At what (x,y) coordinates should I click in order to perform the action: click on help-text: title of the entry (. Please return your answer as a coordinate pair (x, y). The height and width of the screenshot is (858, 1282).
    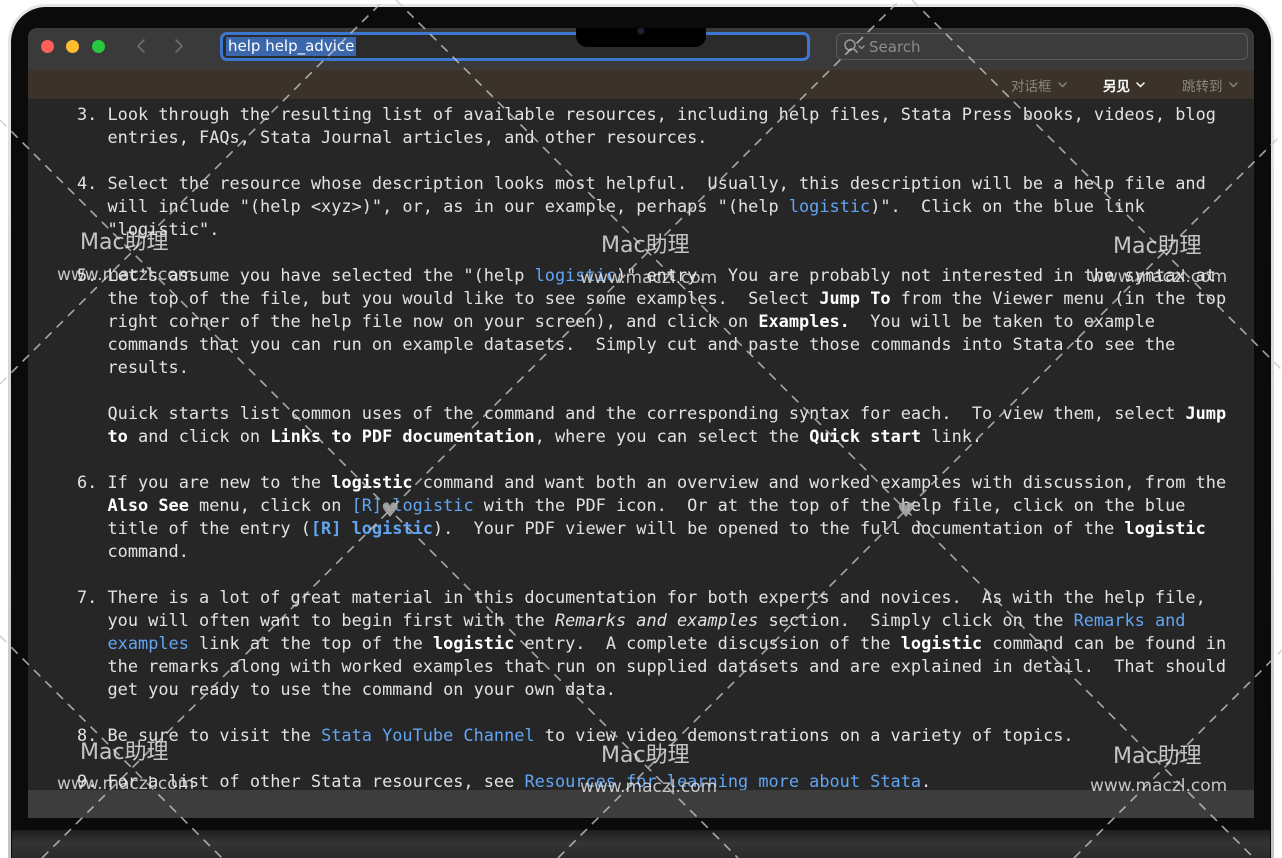
    Looking at the image, I should click on (194, 527).